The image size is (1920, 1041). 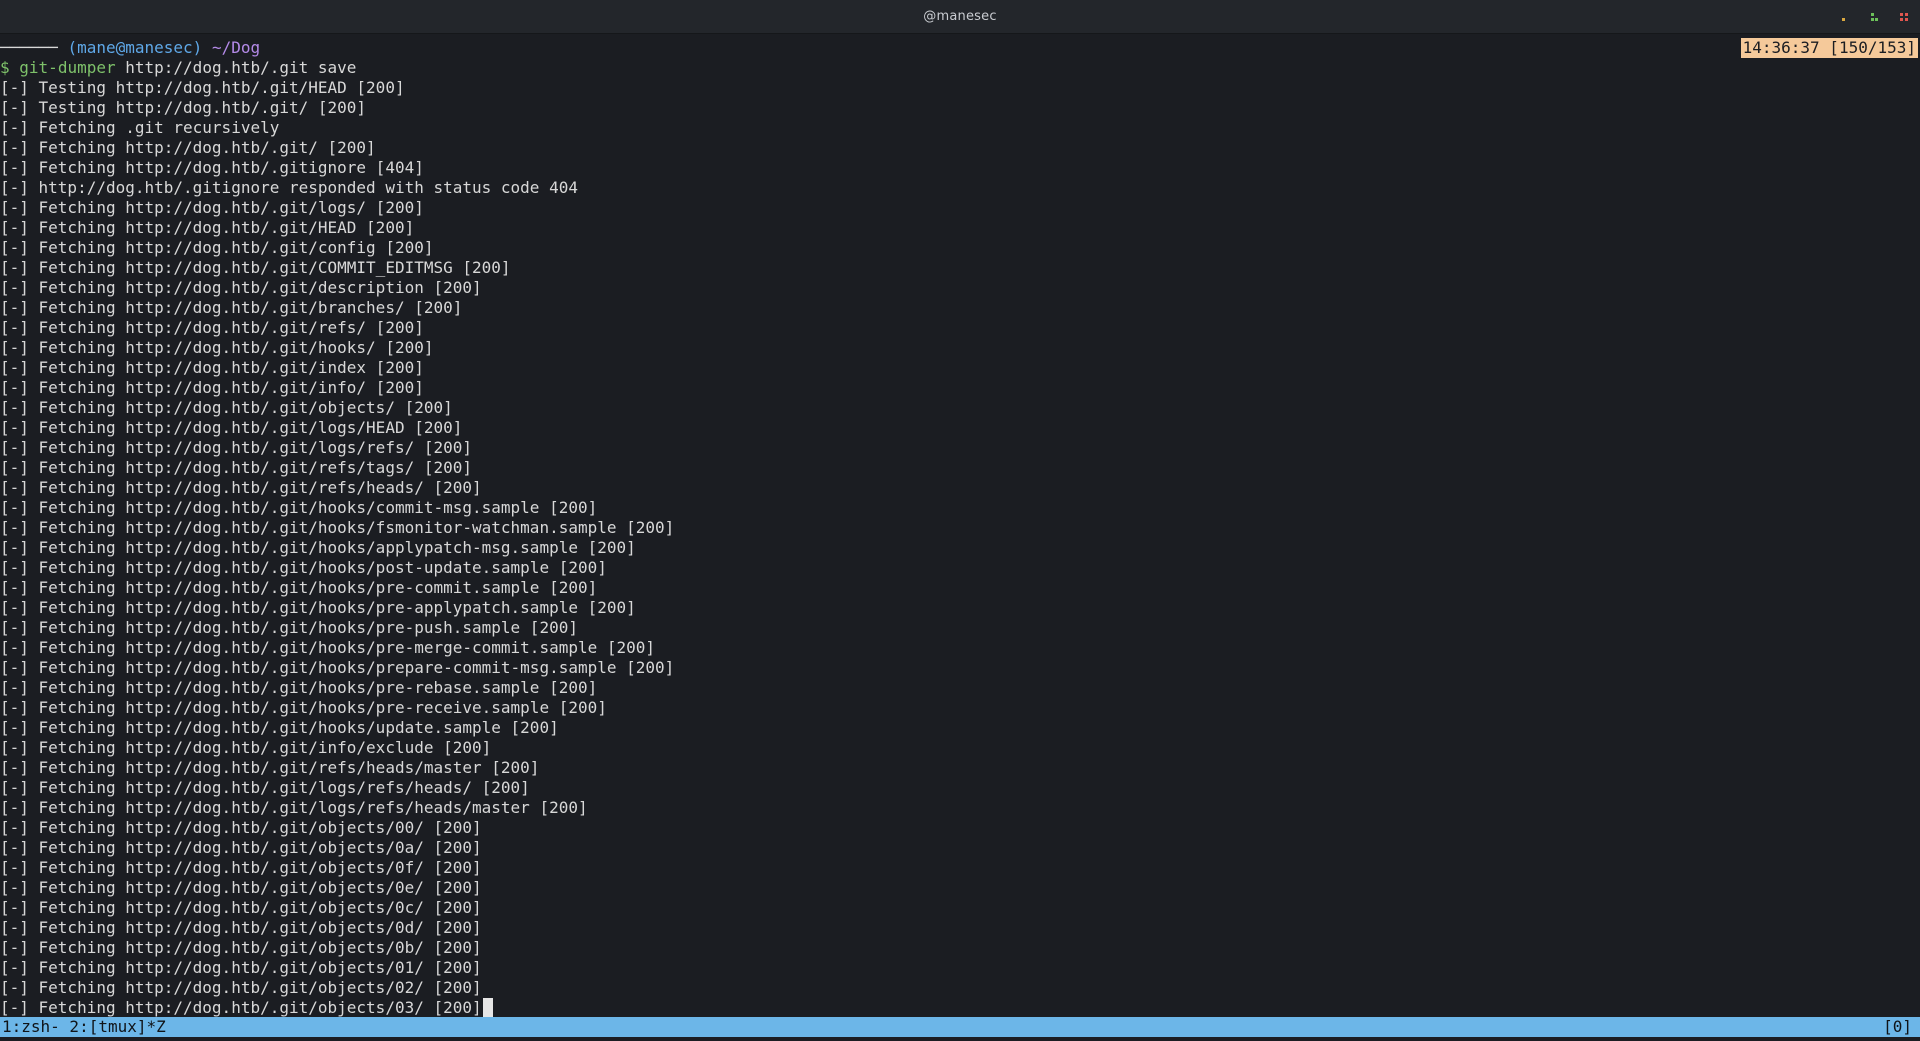 I want to click on minimize-icon, so click(x=1843, y=19).